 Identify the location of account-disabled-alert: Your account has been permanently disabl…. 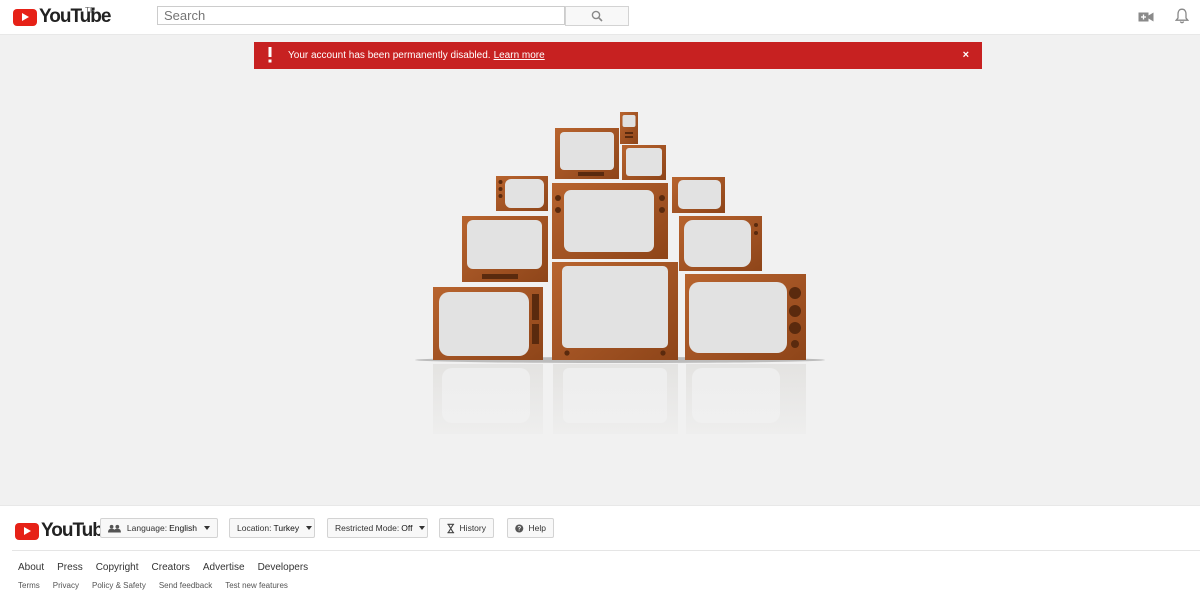
(618, 55).